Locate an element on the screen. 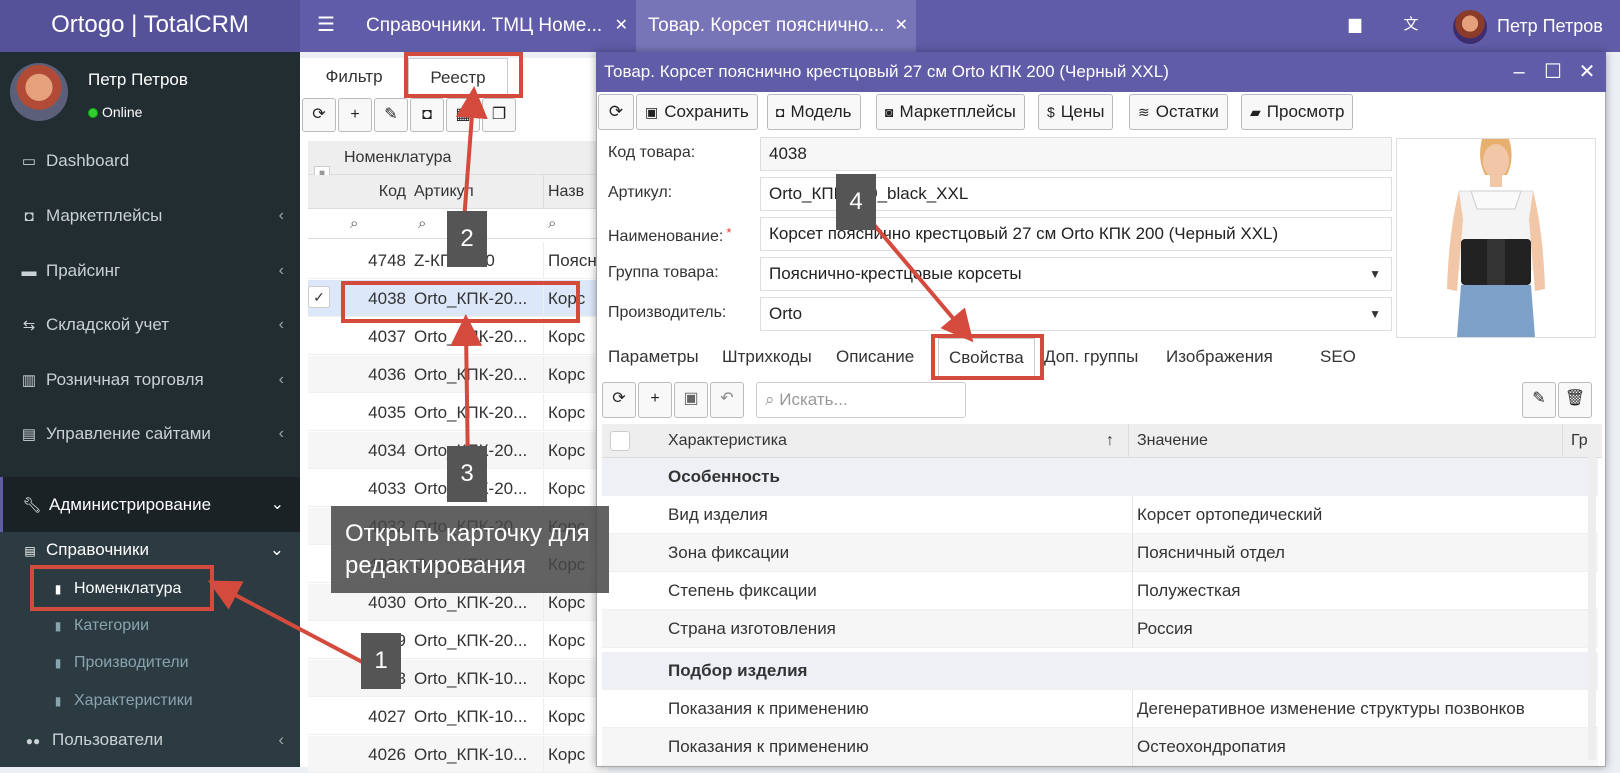  sidebar-item-label: Розничная торговля is located at coordinates (125, 379).